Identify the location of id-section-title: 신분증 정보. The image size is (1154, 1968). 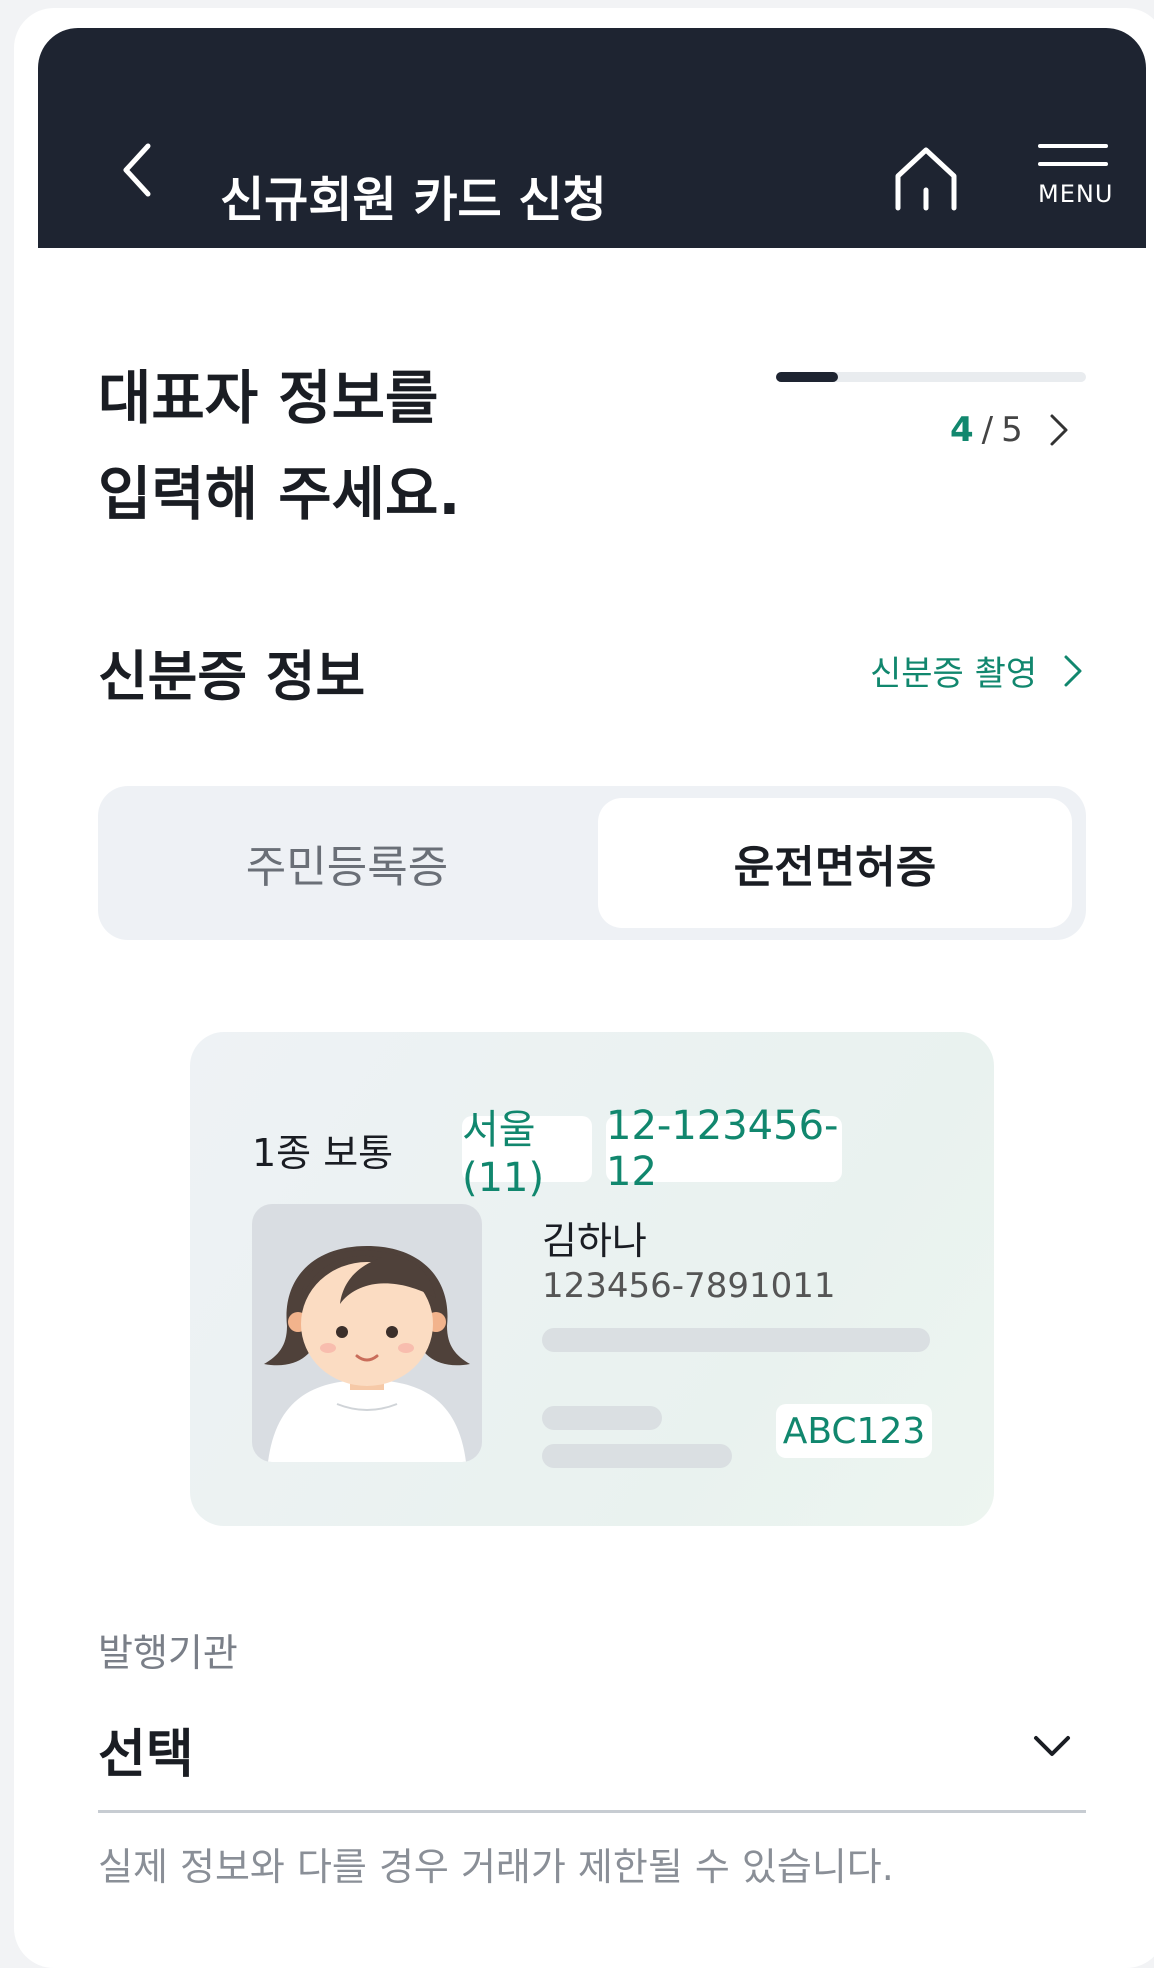
(232, 676).